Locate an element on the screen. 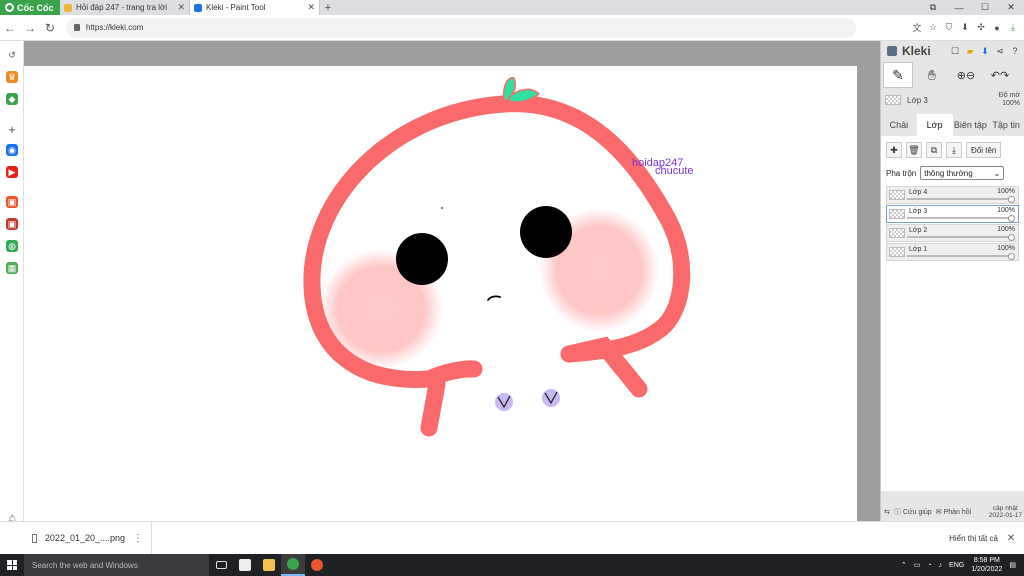  restore-icon: ⧉ is located at coordinates (933, 7).